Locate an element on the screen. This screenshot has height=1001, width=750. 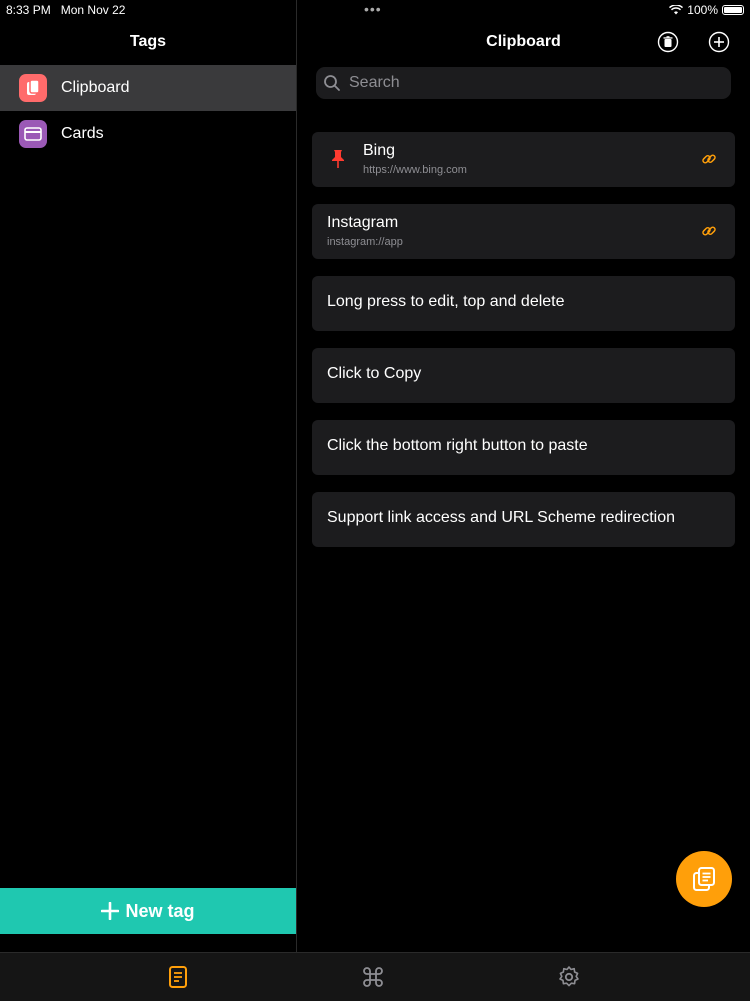
command-icon is located at coordinates (373, 977).